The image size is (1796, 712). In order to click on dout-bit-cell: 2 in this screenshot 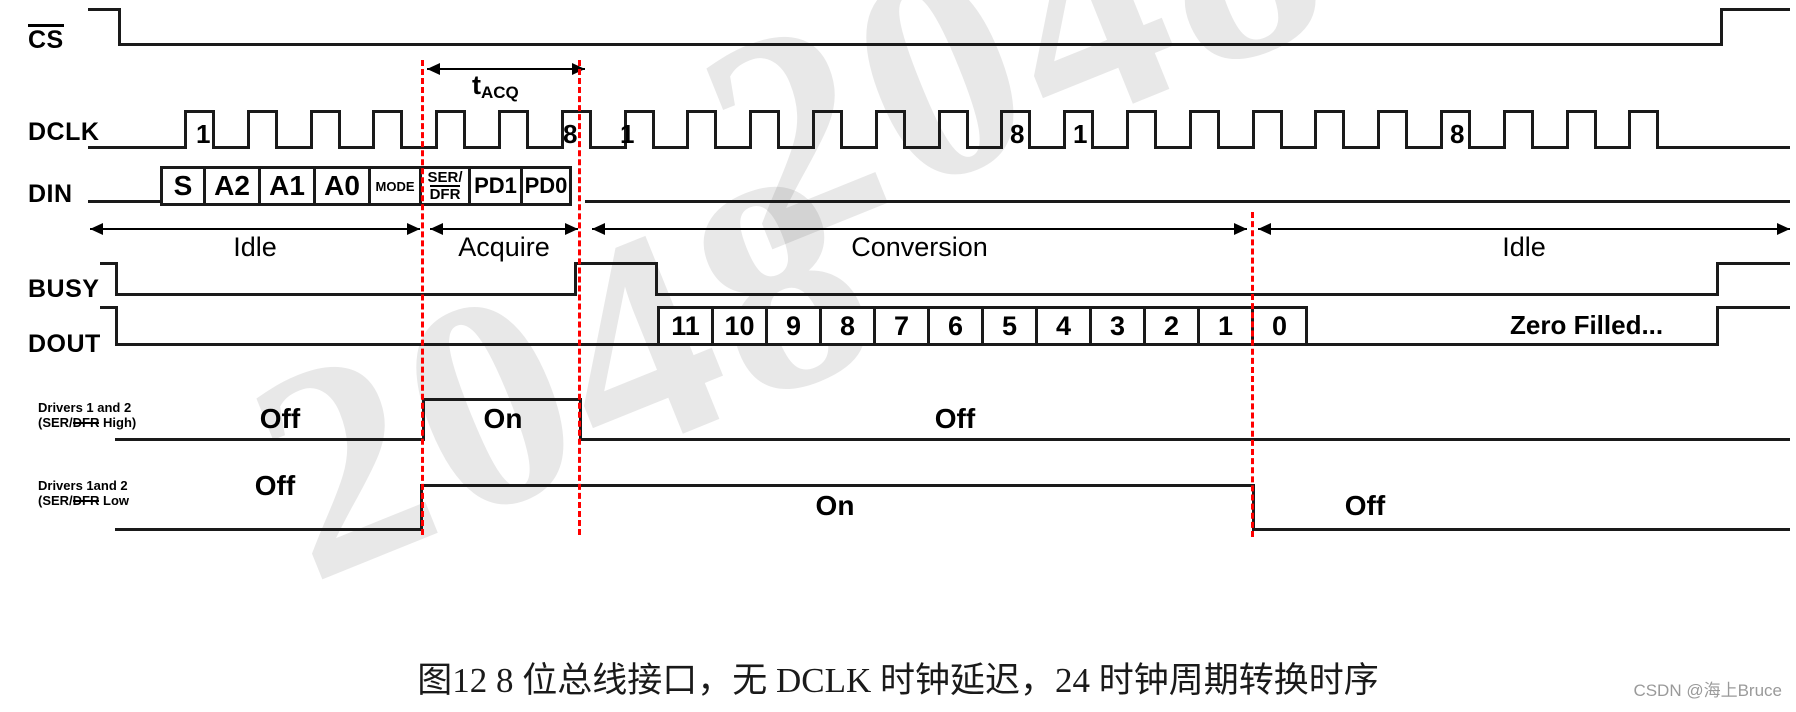, I will do `click(1171, 326)`.